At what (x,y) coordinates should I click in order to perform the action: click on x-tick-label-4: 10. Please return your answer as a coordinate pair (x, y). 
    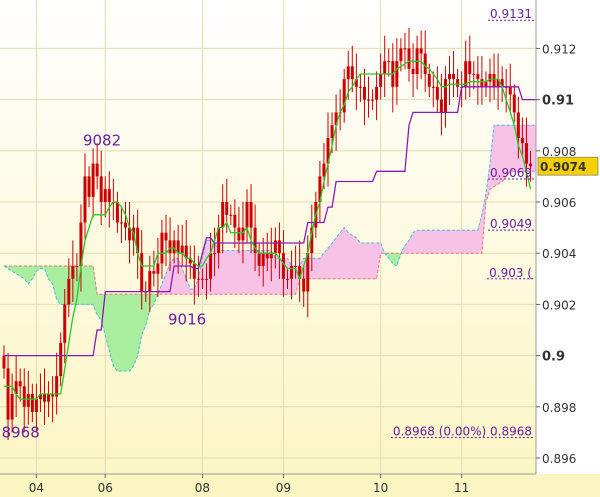
    Looking at the image, I should click on (380, 488).